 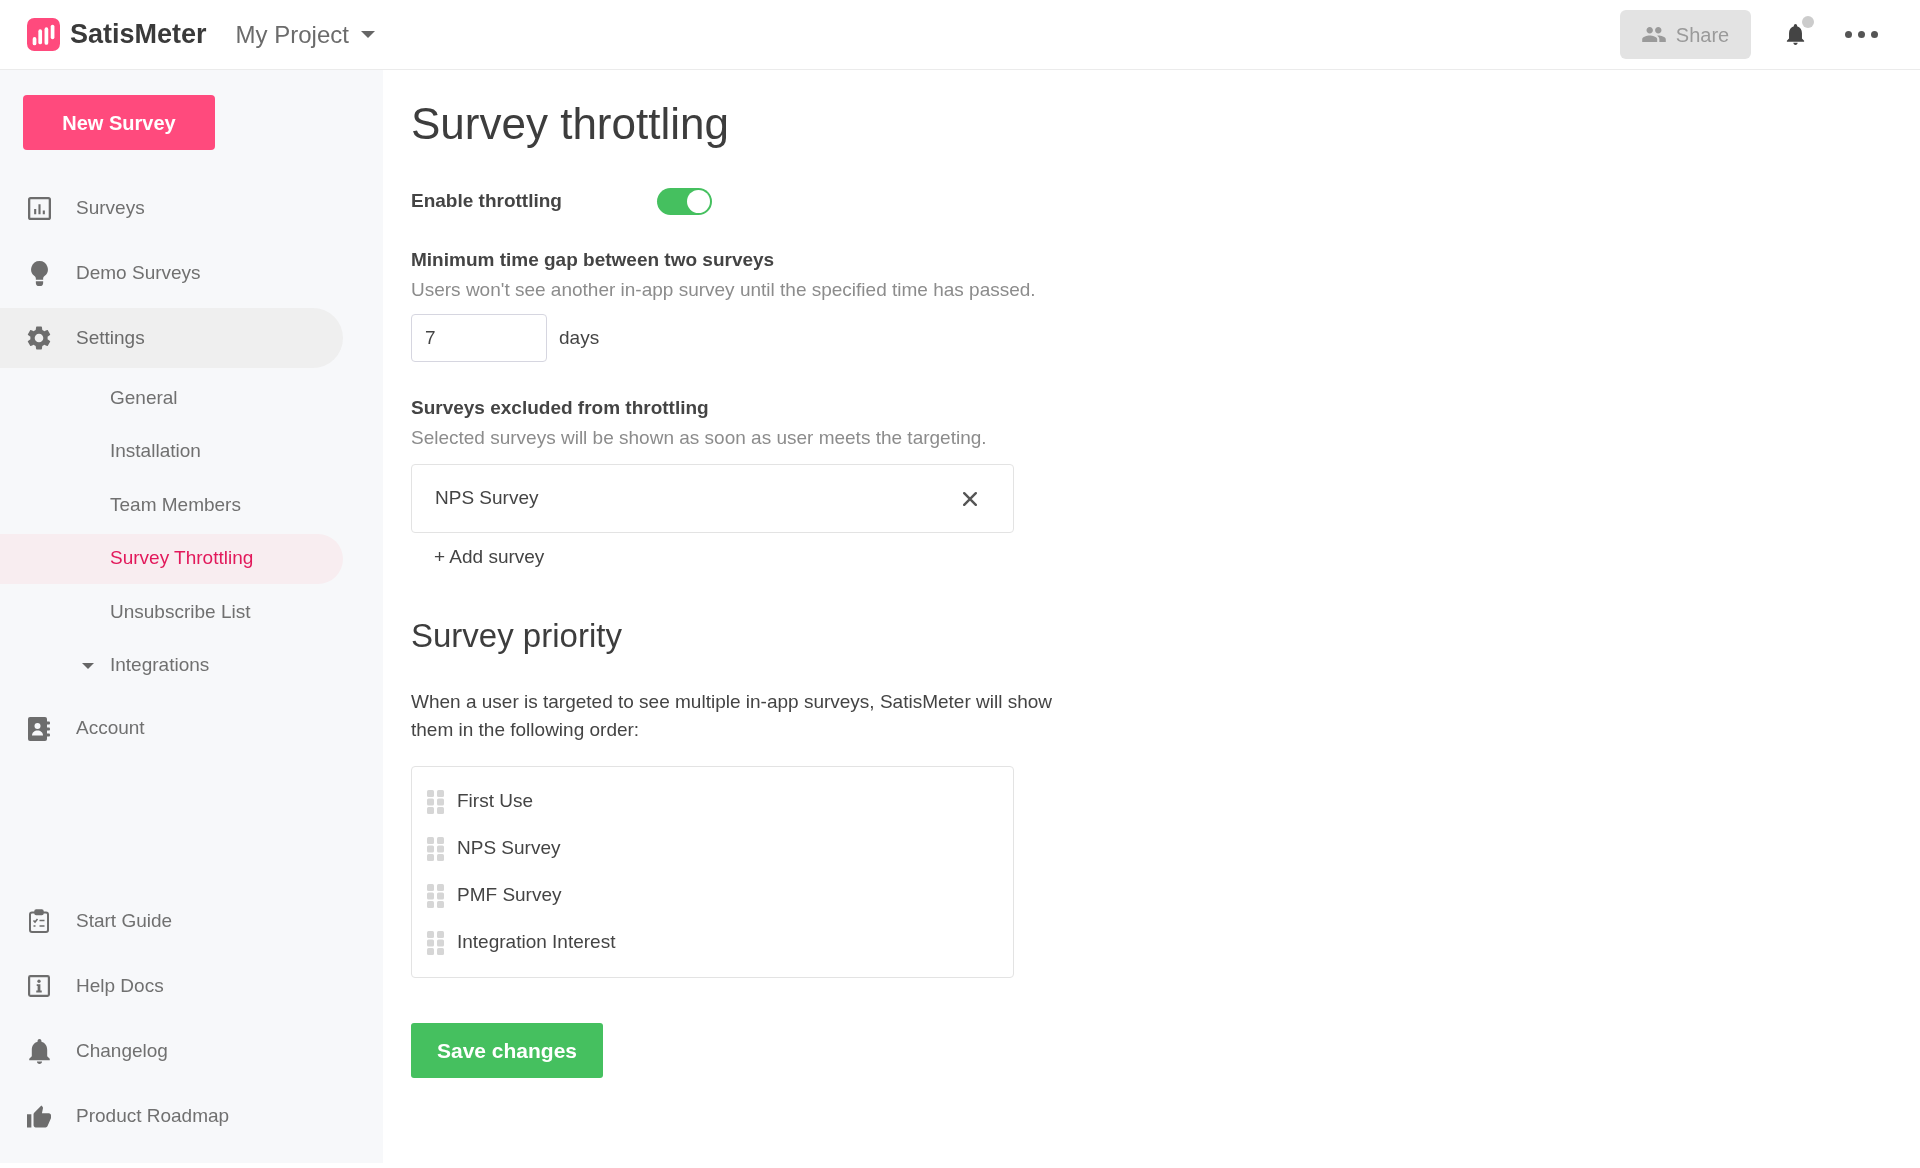 What do you see at coordinates (39, 1116) in the screenshot?
I see `thumbs-up-icon` at bounding box center [39, 1116].